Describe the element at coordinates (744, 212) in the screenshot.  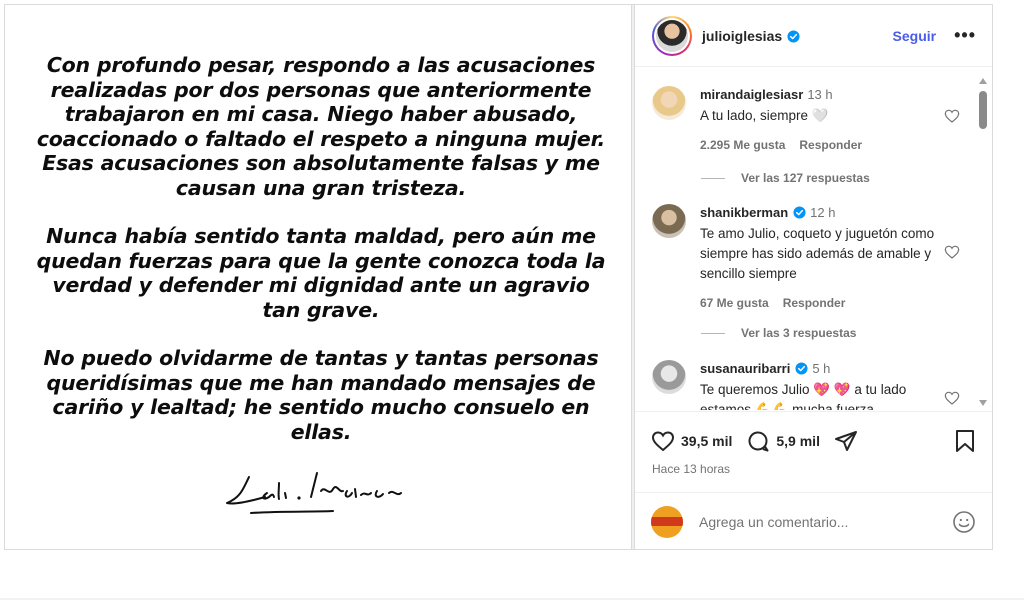
I see `commenter-username: shanikberman` at that location.